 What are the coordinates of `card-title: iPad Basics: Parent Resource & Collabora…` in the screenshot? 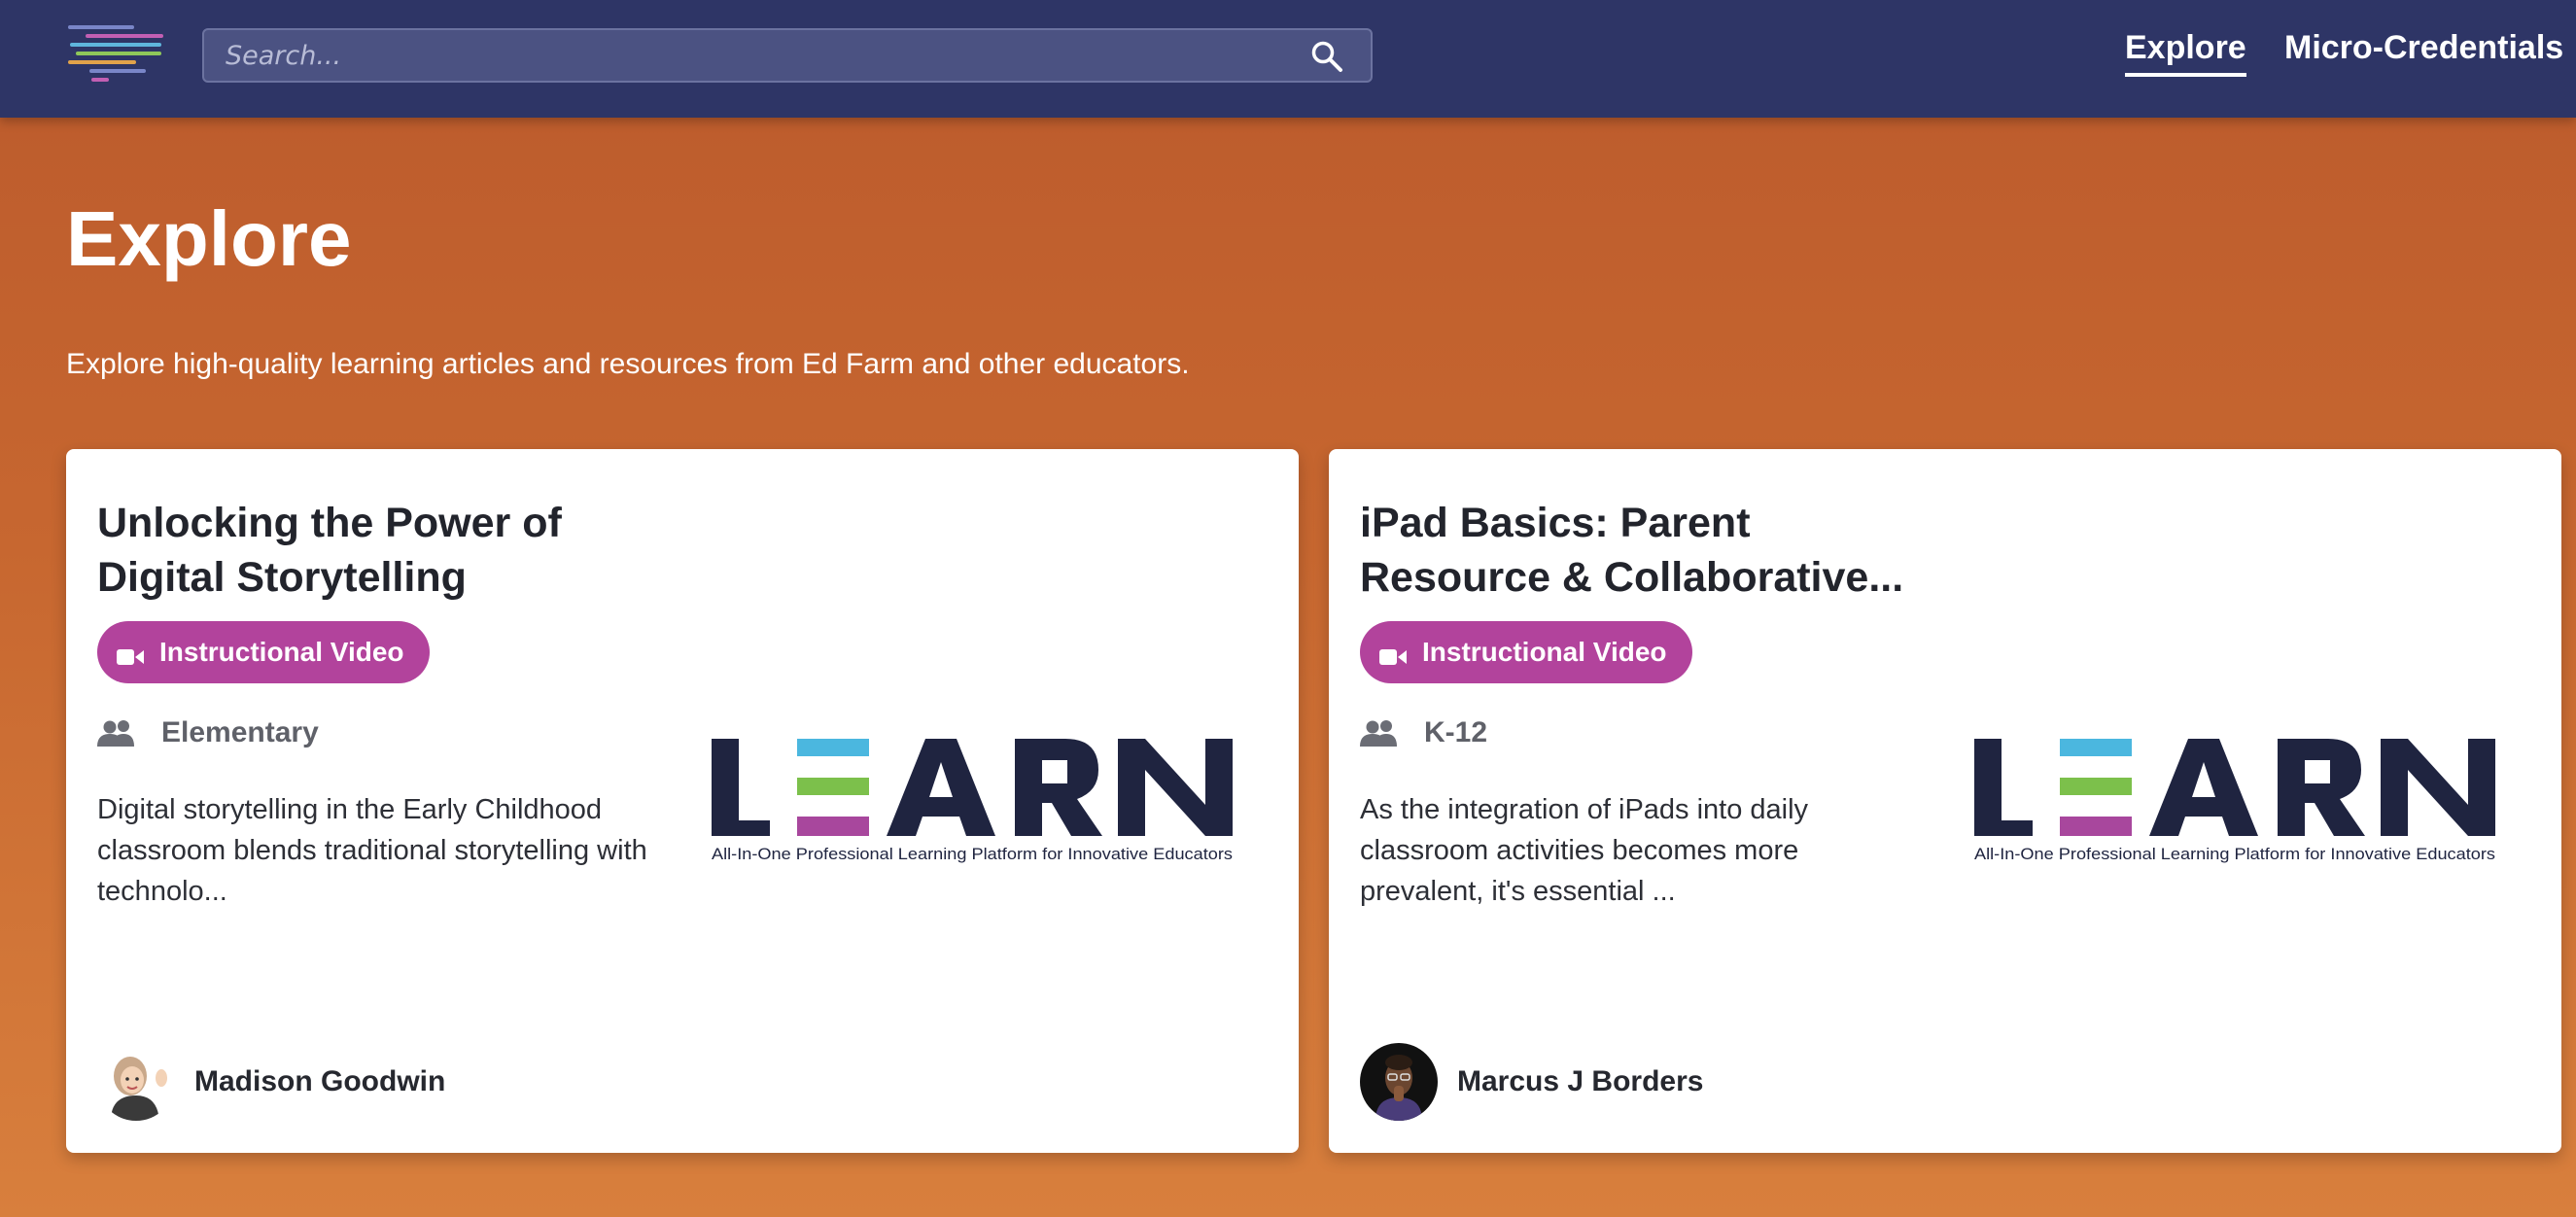 It's located at (1651, 550).